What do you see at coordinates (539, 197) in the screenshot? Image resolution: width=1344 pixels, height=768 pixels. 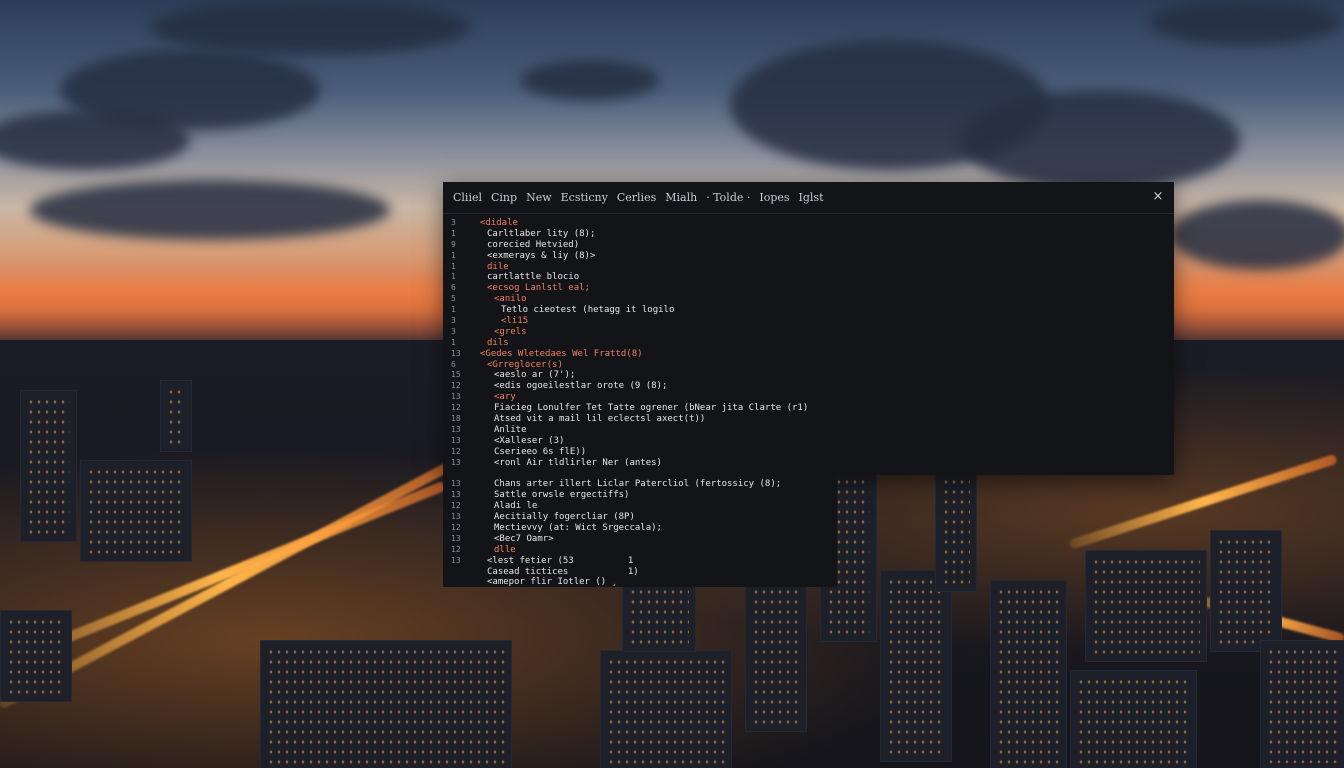 I see `menu-item: New` at bounding box center [539, 197].